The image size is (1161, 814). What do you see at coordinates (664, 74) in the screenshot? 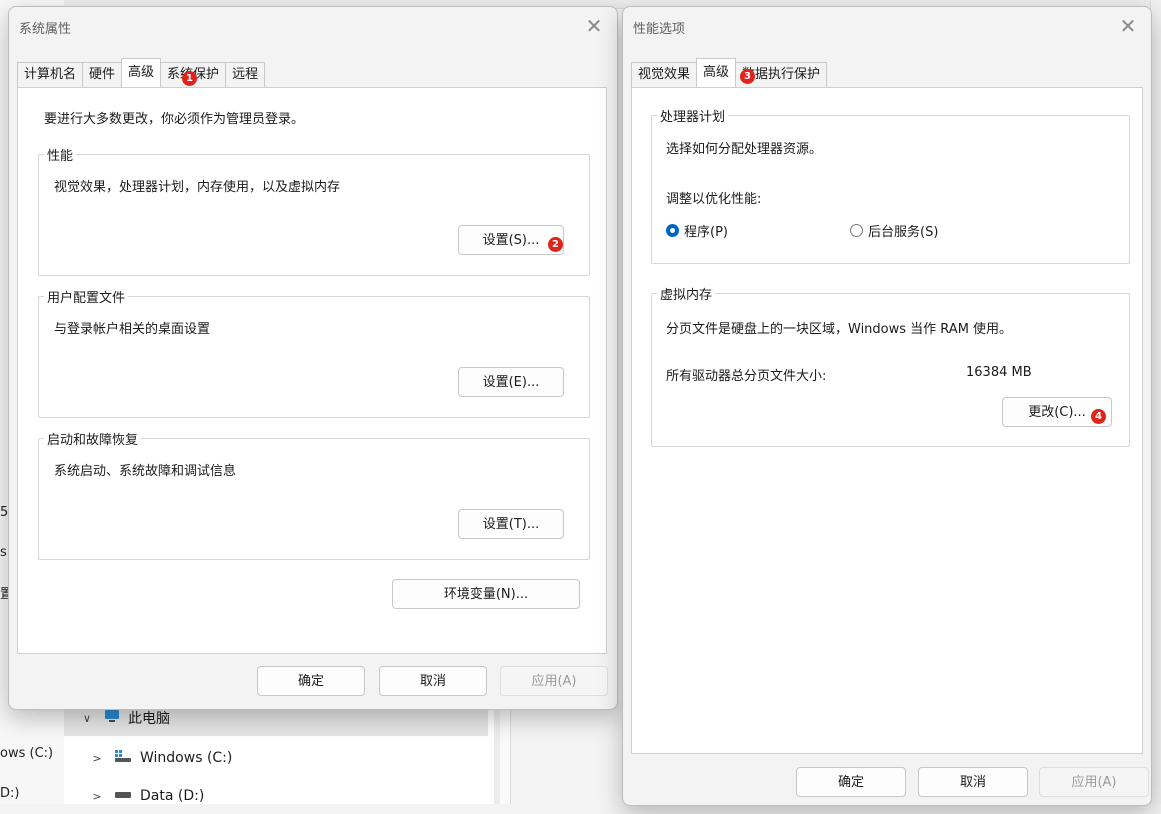
I see `tab-visual-effects: 视觉效果` at bounding box center [664, 74].